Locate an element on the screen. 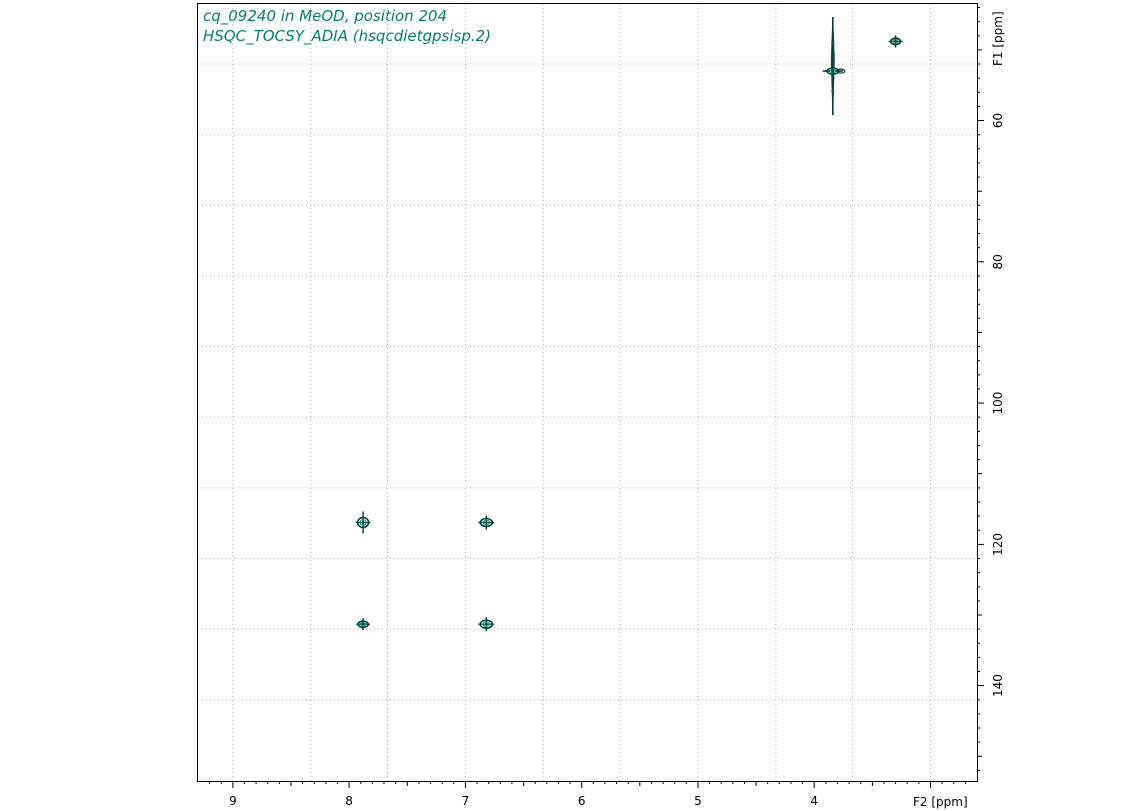 The image size is (1124, 811). y-axis: 60 80 100 120 140 is located at coordinates (991, 389).